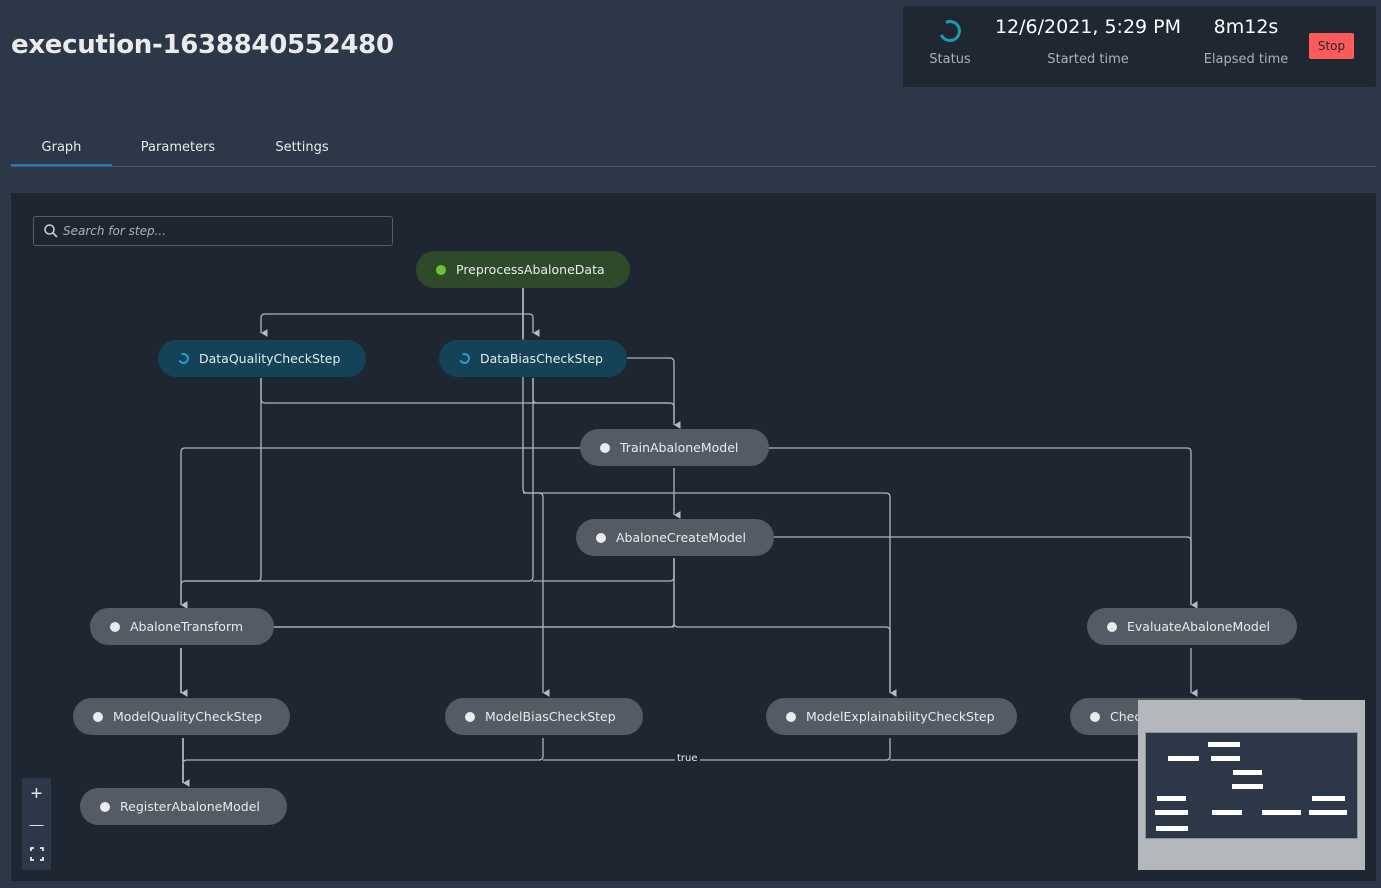  What do you see at coordinates (187, 626) in the screenshot?
I see `node-label: AbaloneTransform` at bounding box center [187, 626].